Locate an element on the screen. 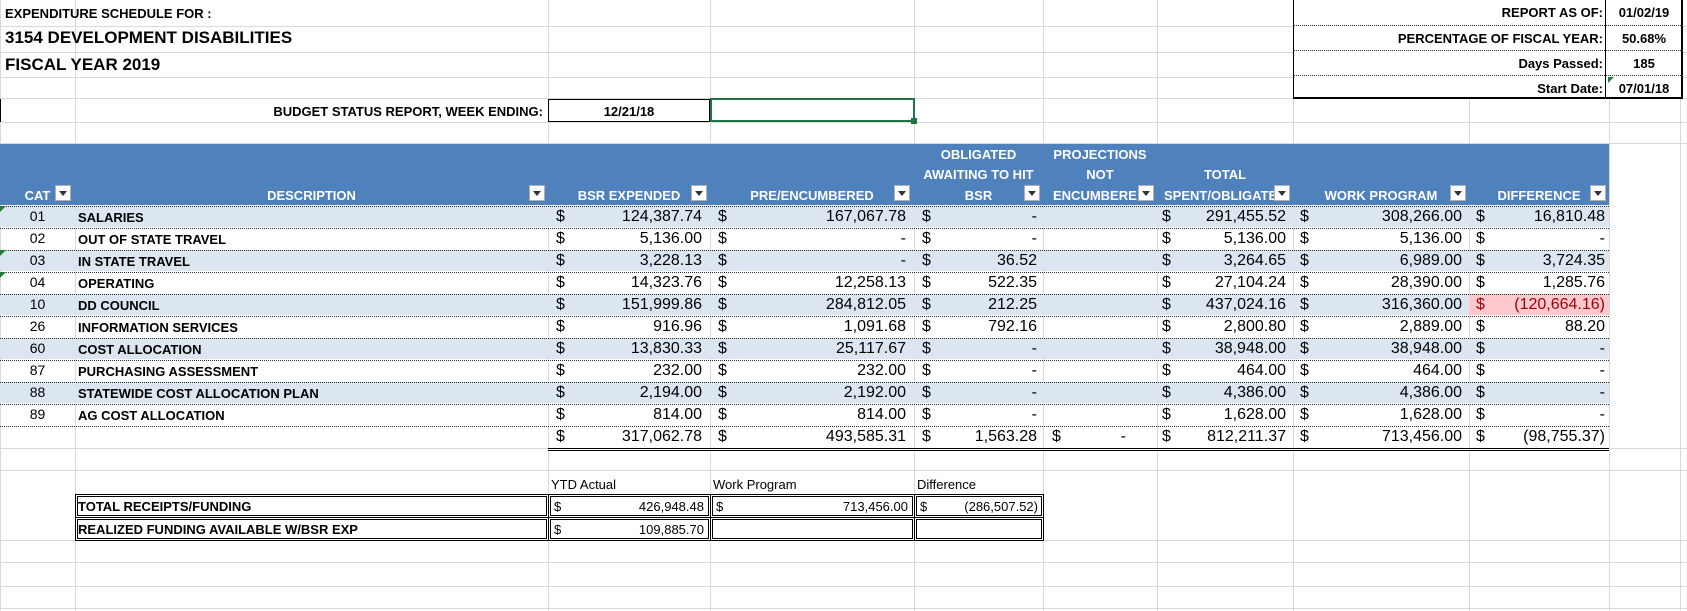 The width and height of the screenshot is (1687, 611). cell-total: 1,628.00 is located at coordinates (1226, 415).